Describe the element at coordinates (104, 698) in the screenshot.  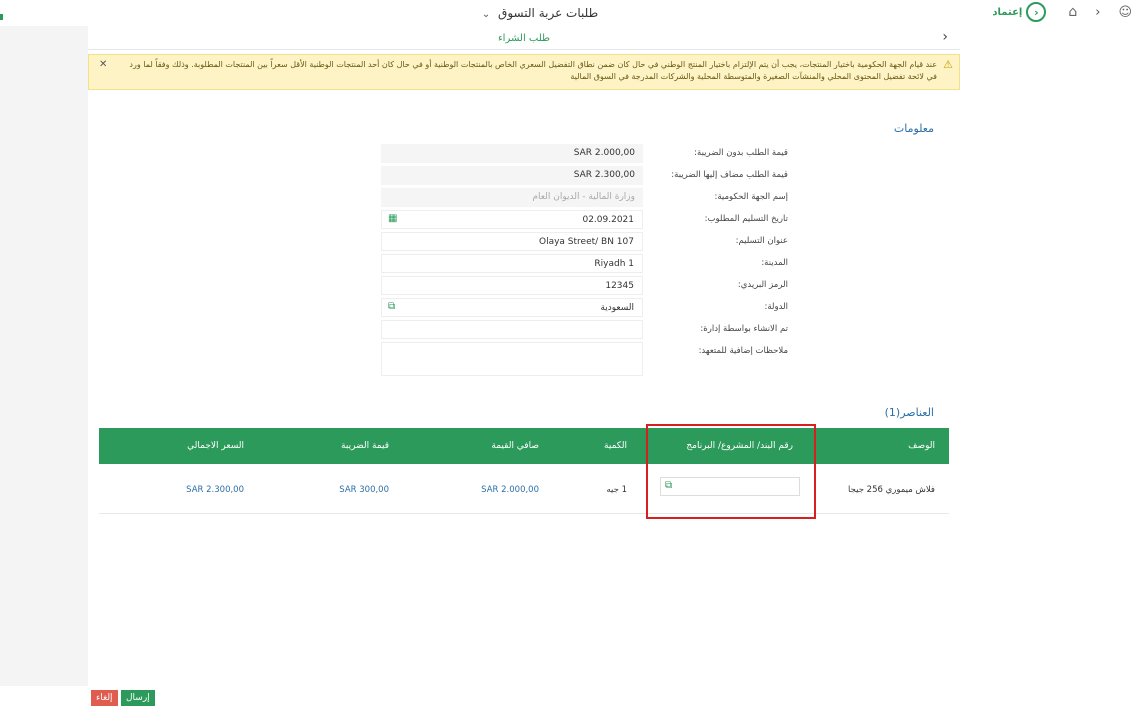
I see `cancel-button: إلغاء` at that location.